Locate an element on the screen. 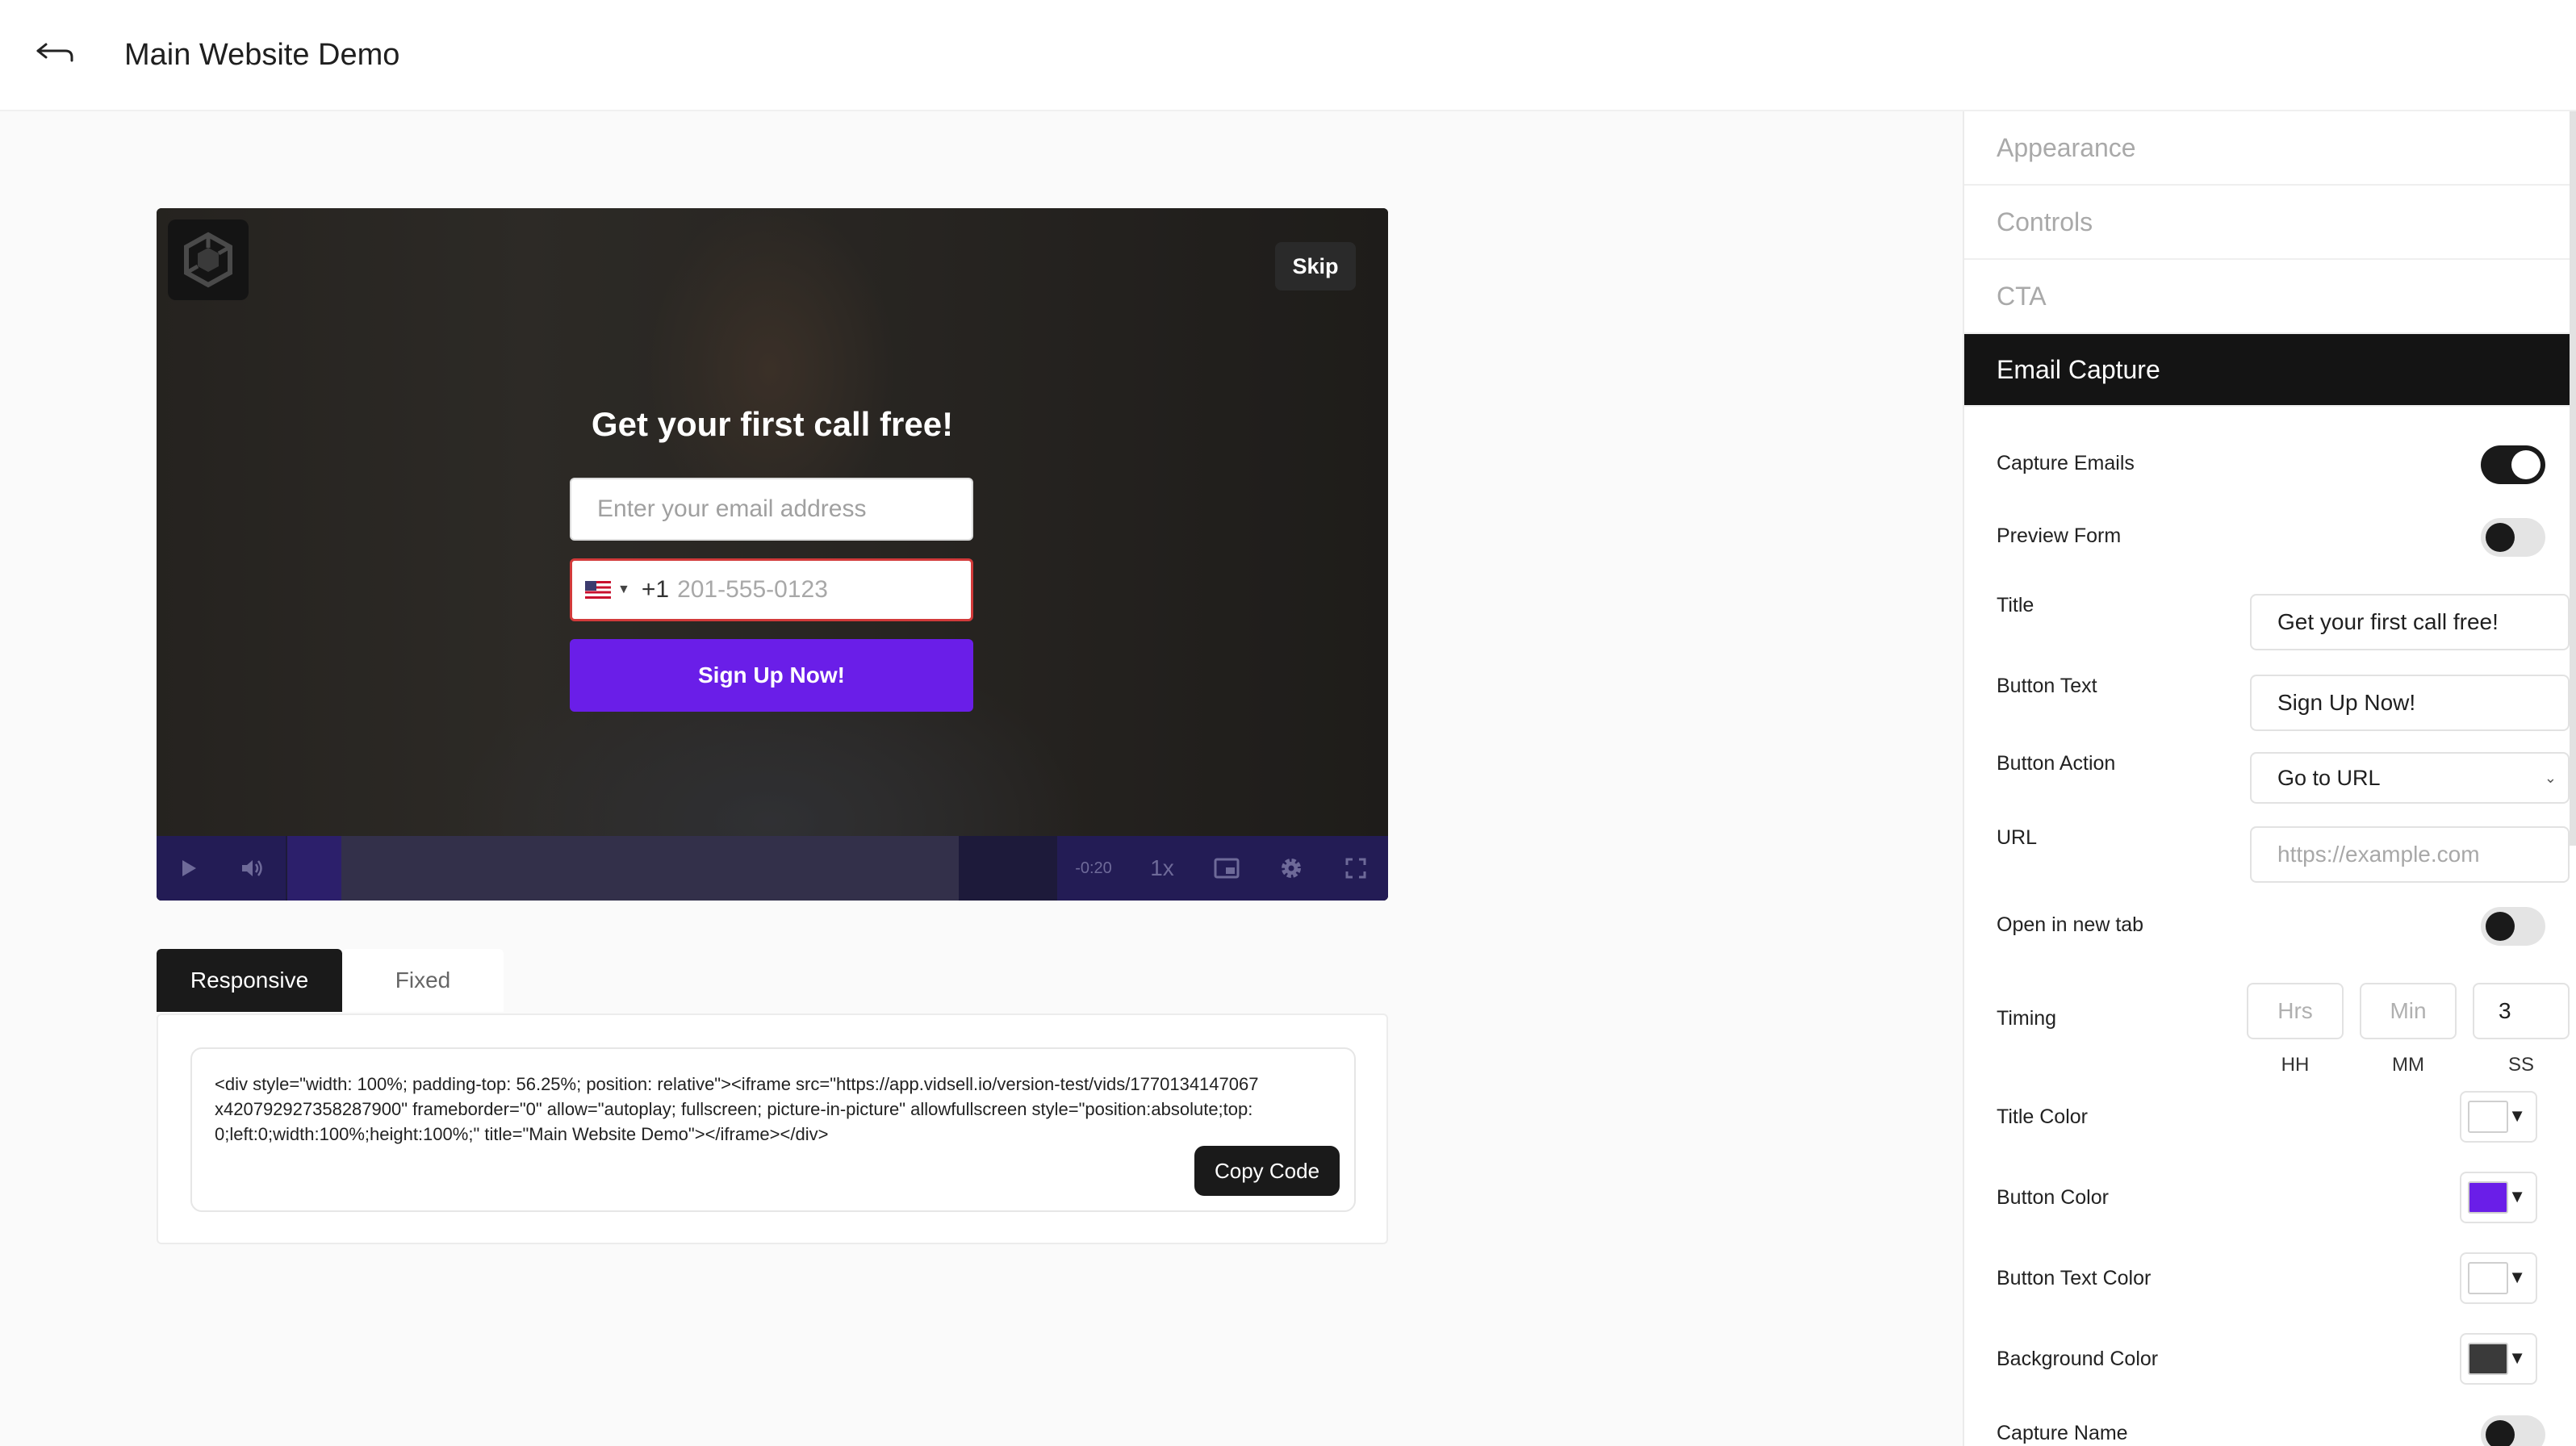 This screenshot has height=1446, width=2576. cube-logo-icon is located at coordinates (208, 260).